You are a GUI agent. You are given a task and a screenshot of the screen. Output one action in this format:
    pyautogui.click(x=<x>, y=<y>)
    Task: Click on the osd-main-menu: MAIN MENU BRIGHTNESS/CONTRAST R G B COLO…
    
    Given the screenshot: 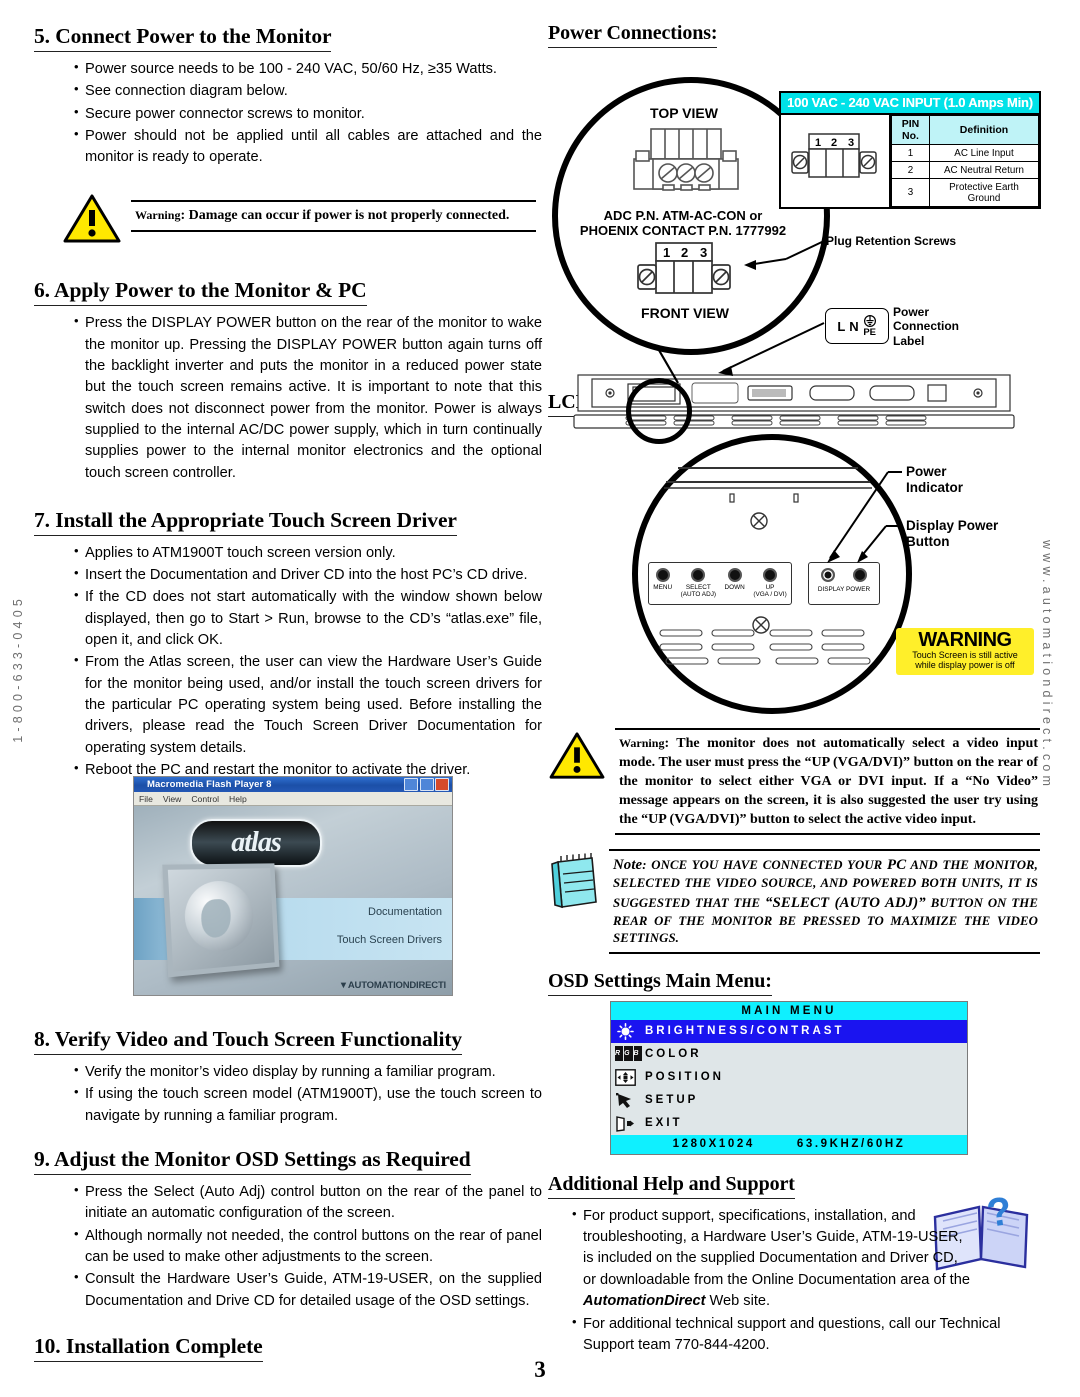 What is the action you would take?
    pyautogui.click(x=789, y=1077)
    